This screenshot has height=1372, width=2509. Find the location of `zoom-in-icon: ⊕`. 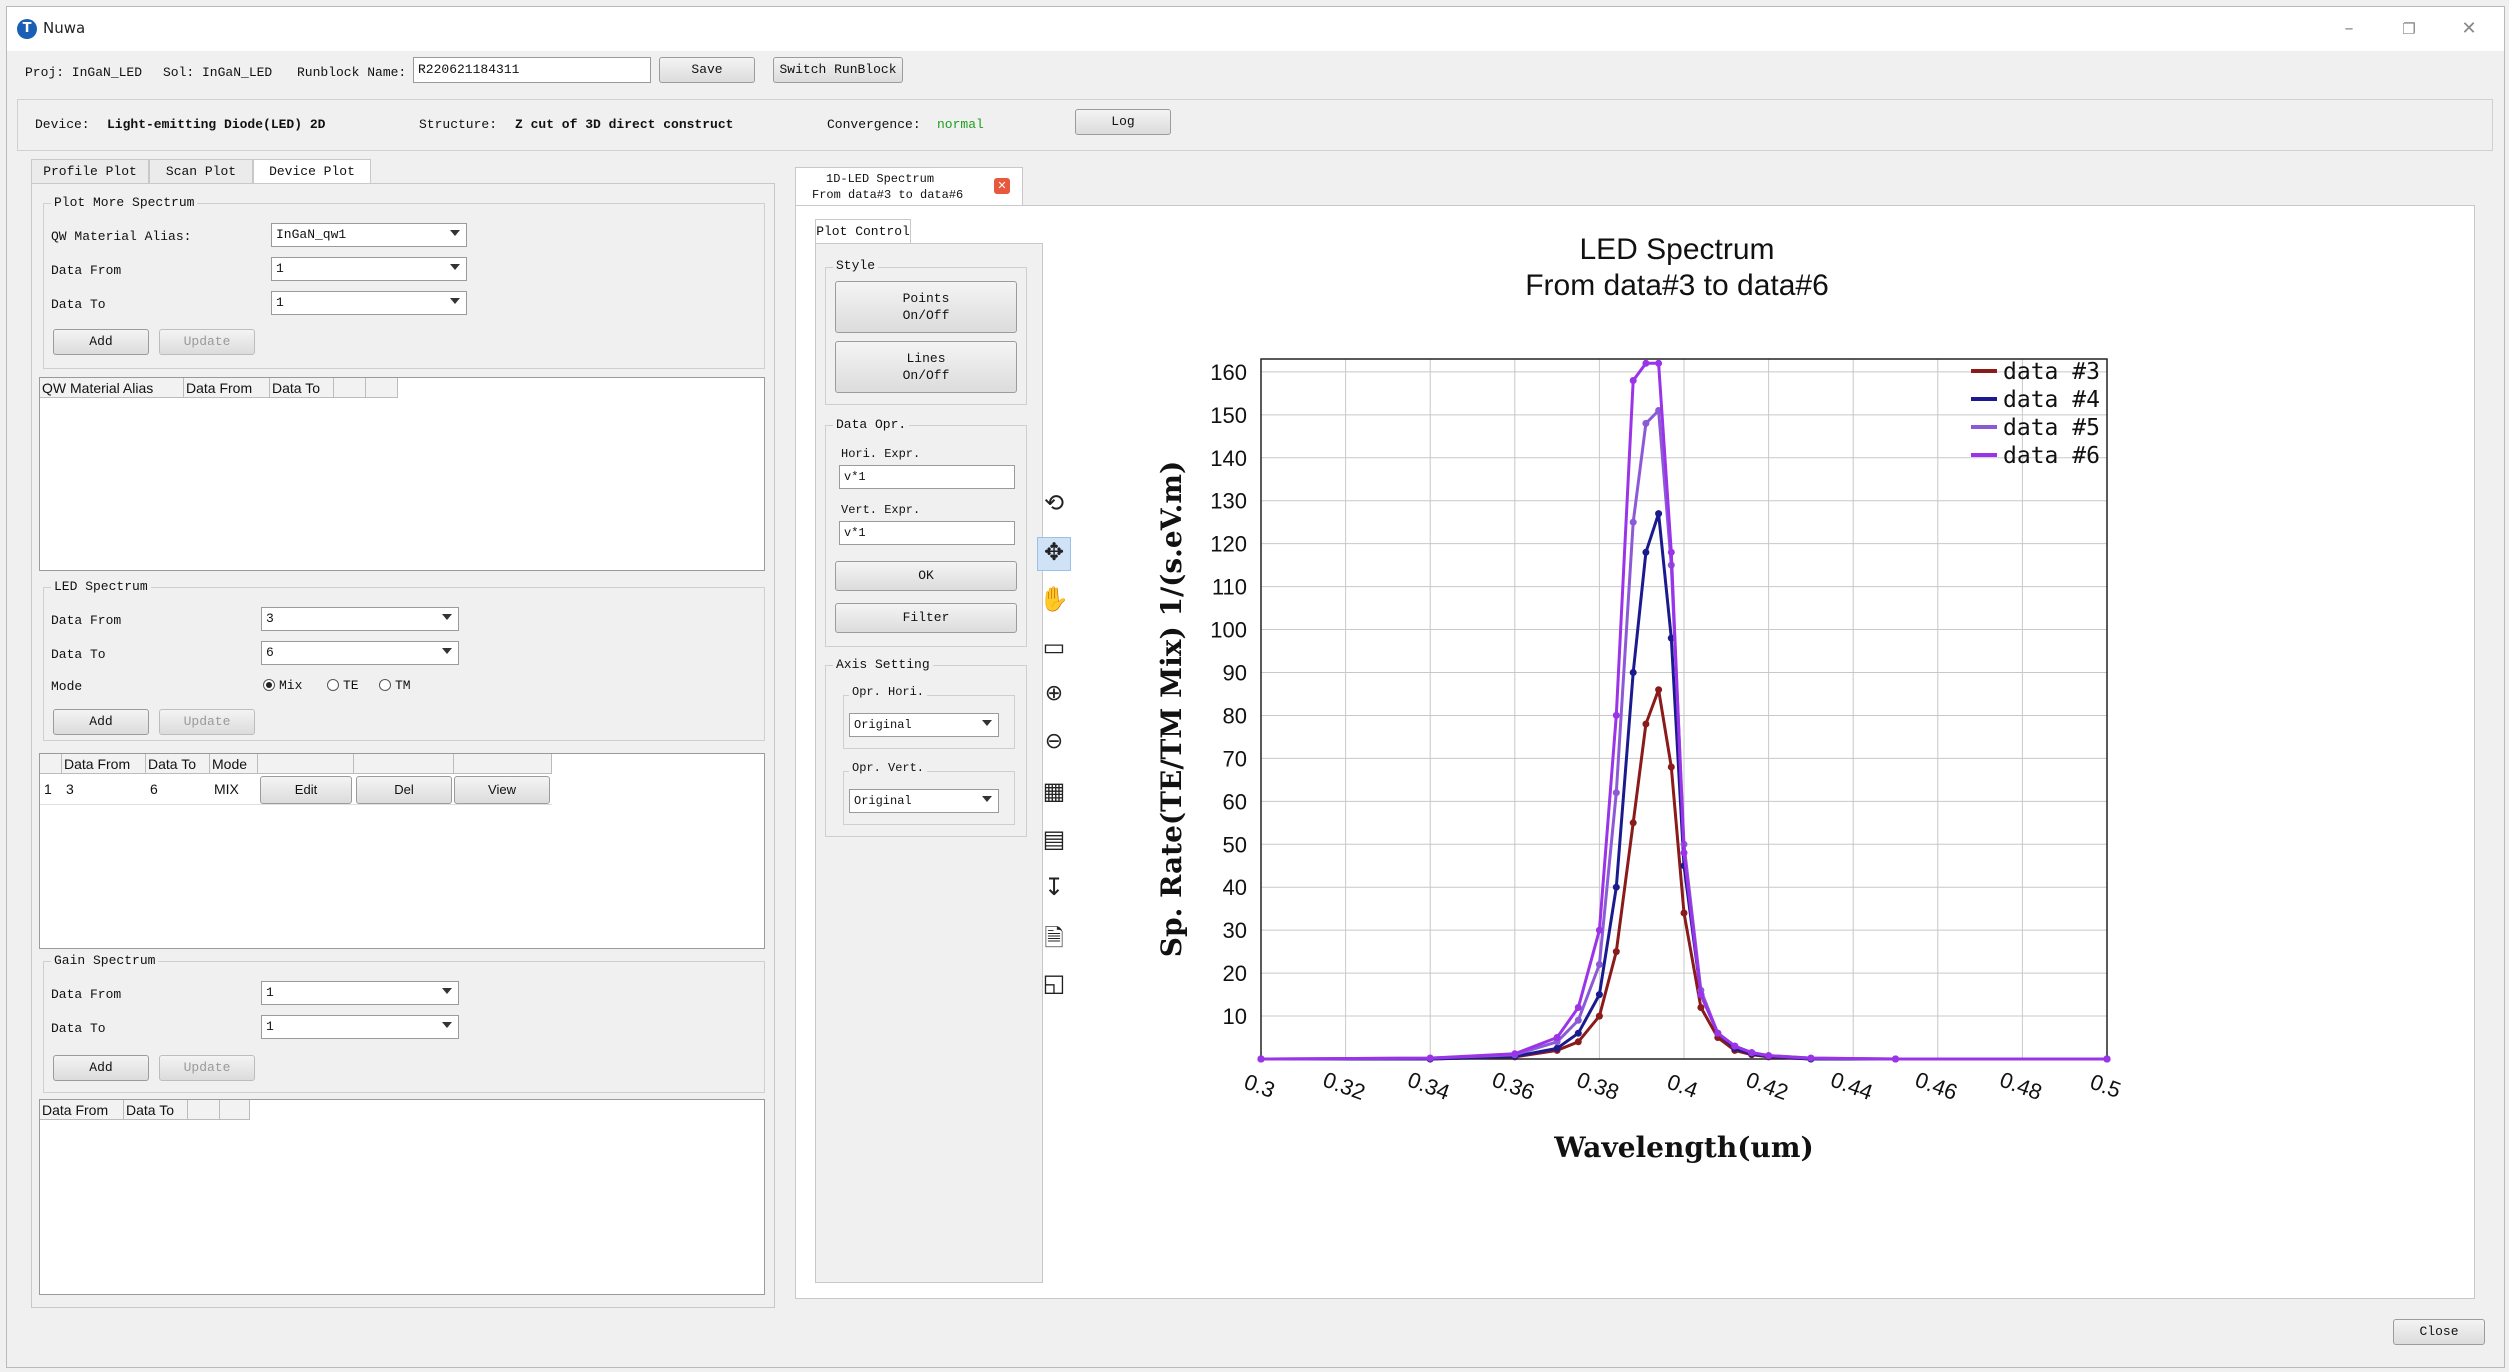

zoom-in-icon: ⊕ is located at coordinates (1054, 698).